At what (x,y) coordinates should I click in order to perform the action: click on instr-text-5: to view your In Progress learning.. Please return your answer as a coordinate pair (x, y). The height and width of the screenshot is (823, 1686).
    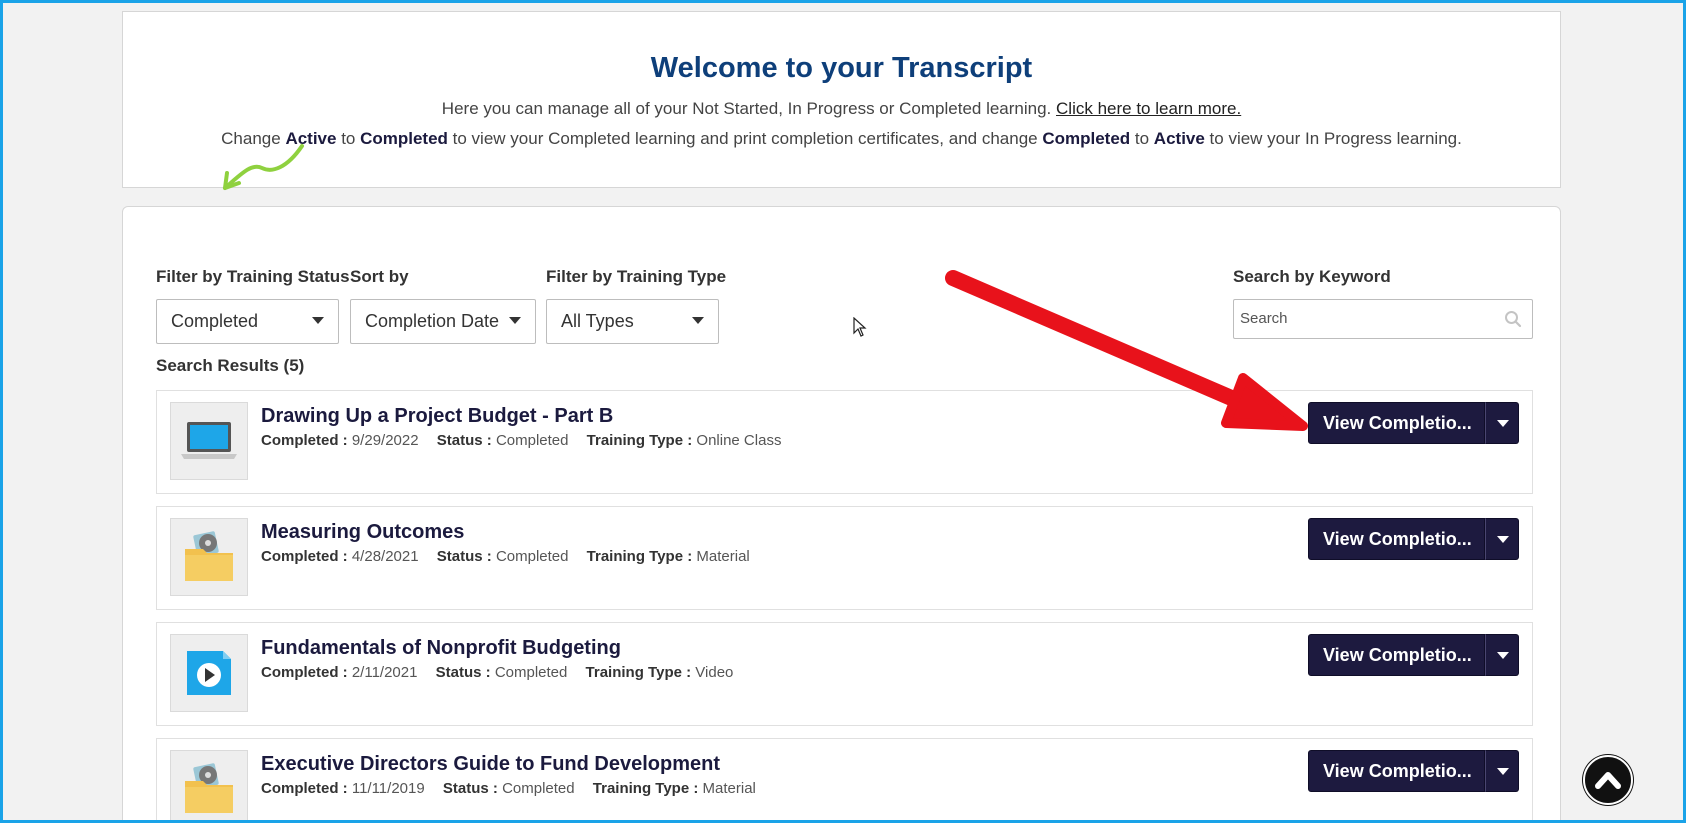
    Looking at the image, I should click on (1333, 138).